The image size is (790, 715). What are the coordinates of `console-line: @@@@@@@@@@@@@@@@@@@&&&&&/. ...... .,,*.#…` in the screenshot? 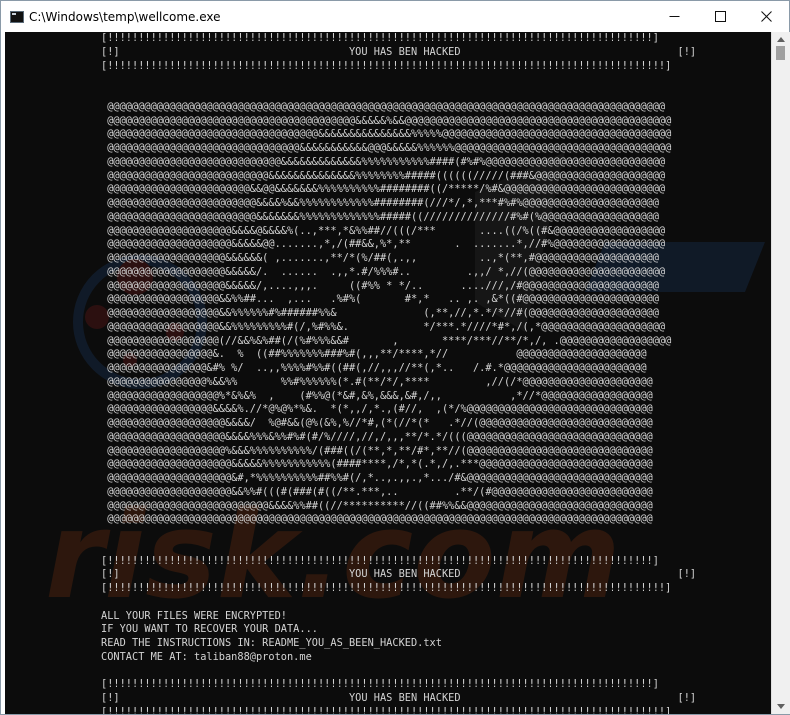 It's located at (383, 271).